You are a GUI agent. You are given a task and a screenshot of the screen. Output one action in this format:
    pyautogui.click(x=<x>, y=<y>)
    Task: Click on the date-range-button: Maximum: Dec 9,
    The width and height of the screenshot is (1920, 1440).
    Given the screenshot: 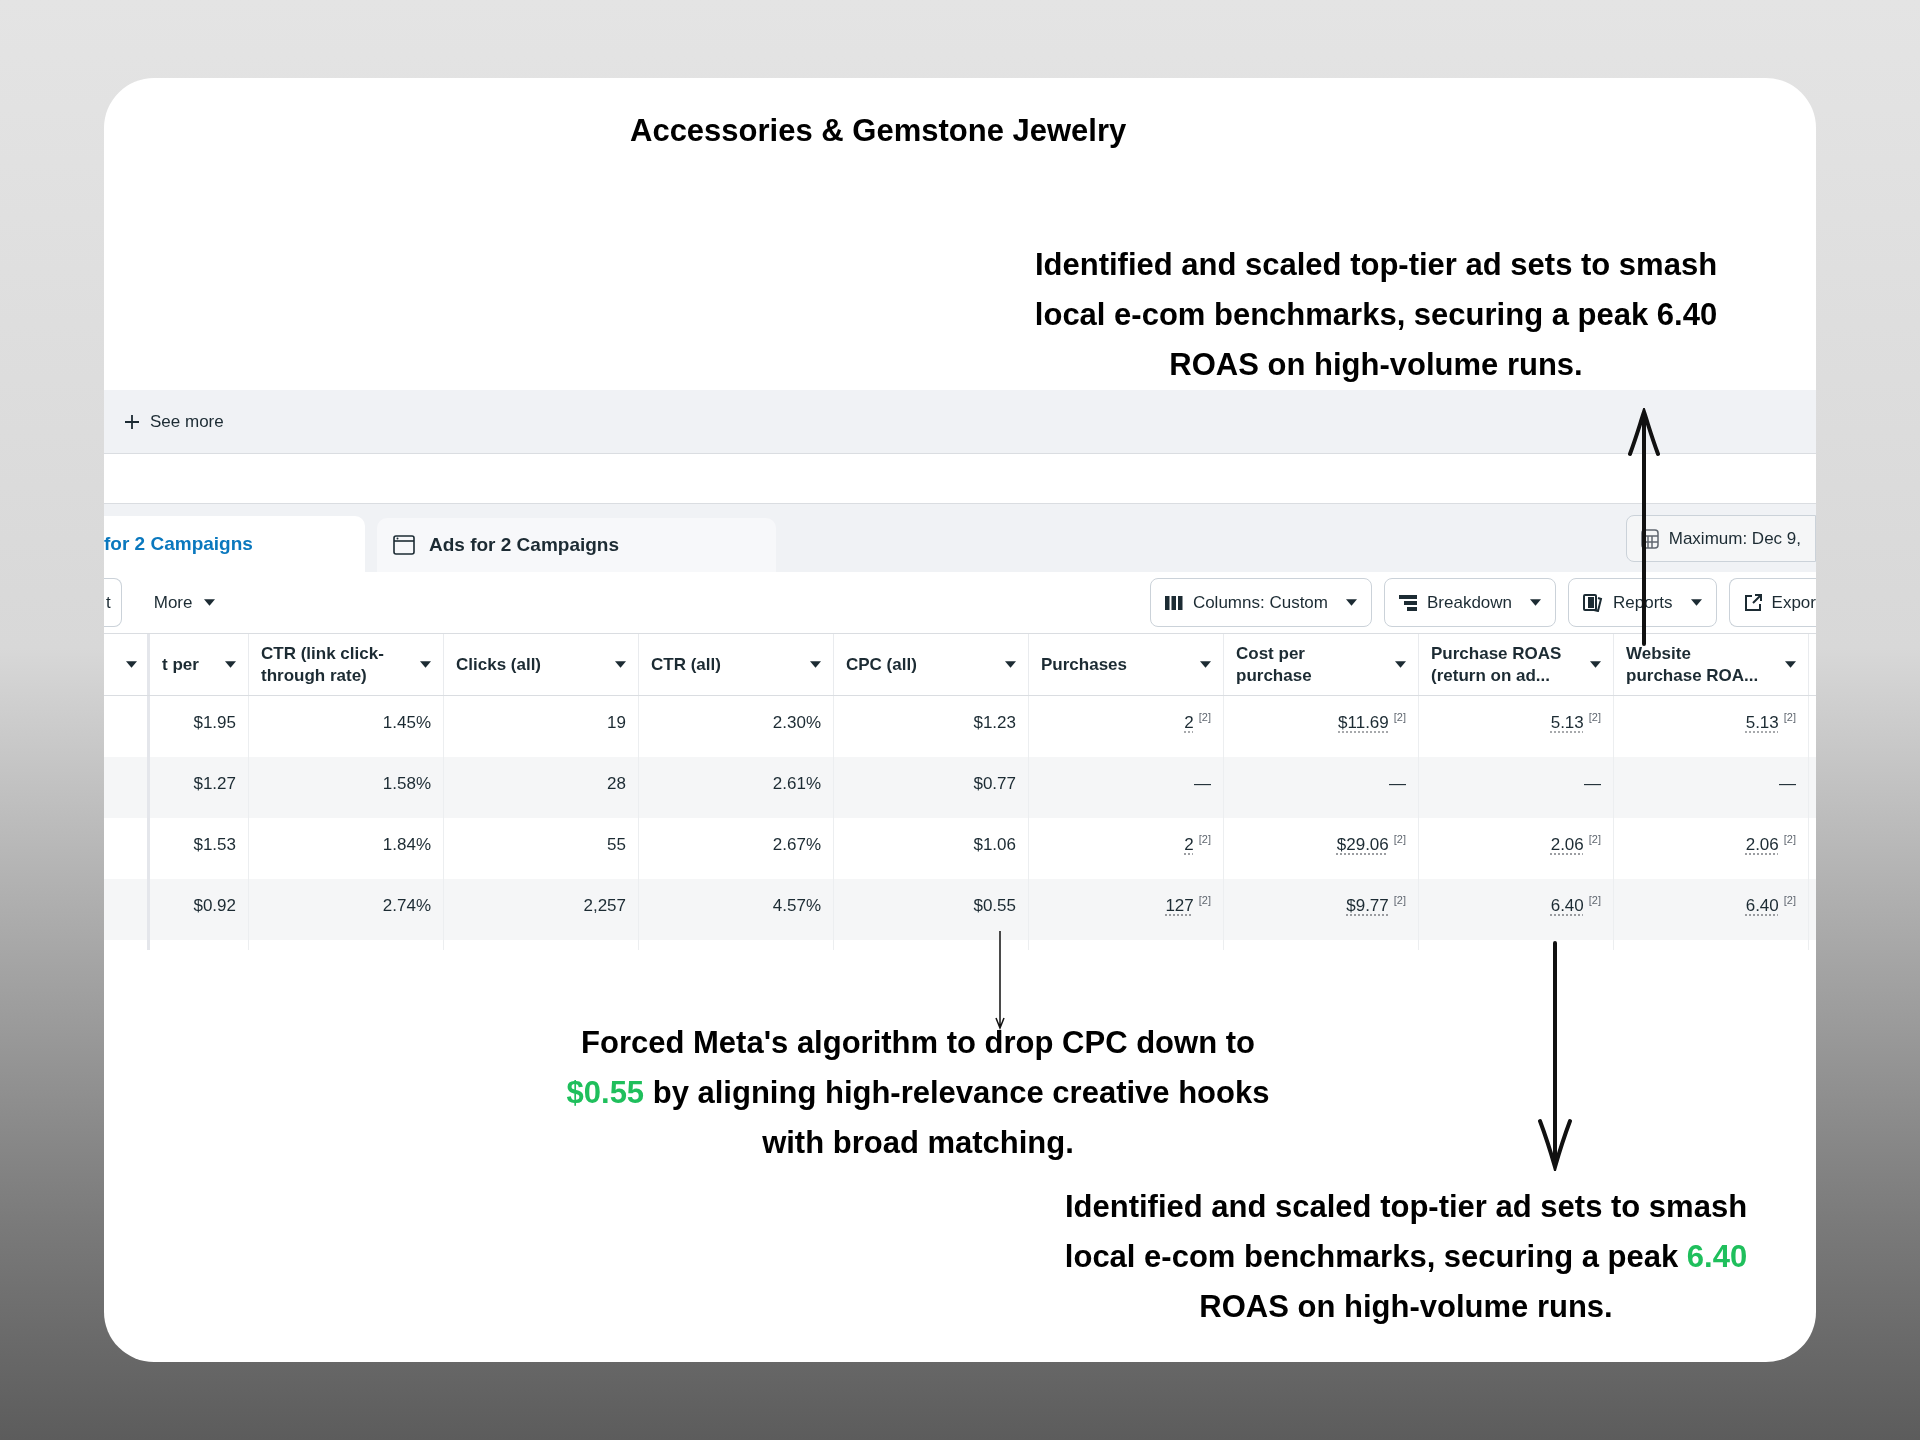 What is the action you would take?
    pyautogui.click(x=1720, y=538)
    